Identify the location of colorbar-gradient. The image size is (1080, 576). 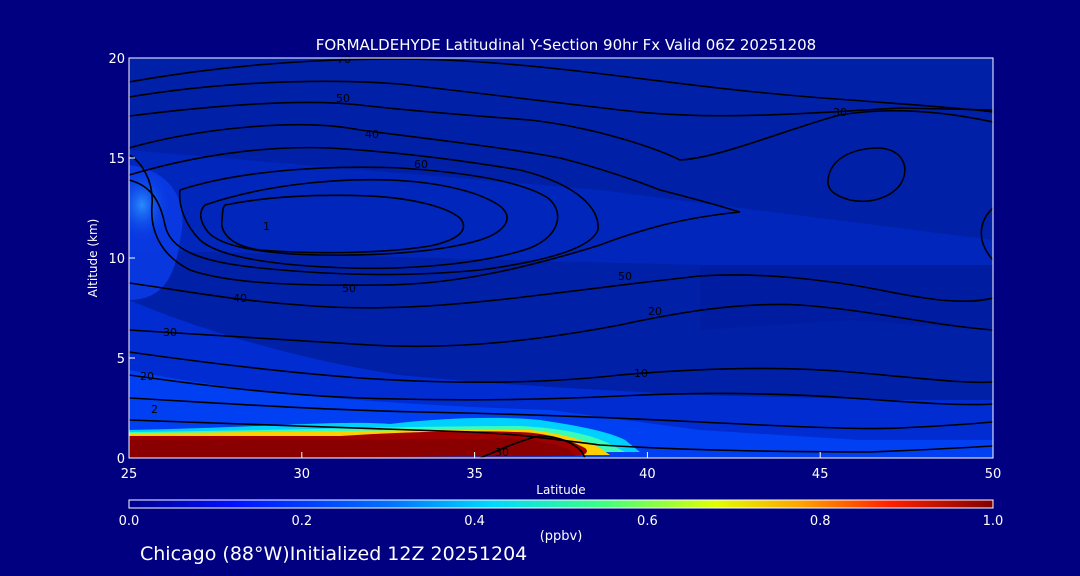
(561, 504).